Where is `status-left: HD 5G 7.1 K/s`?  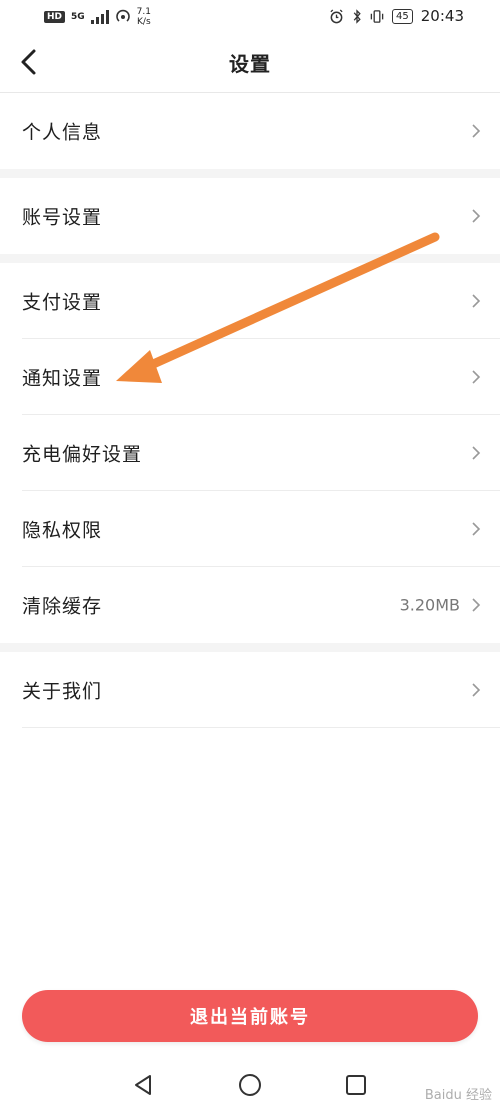 status-left: HD 5G 7.1 K/s is located at coordinates (97, 17).